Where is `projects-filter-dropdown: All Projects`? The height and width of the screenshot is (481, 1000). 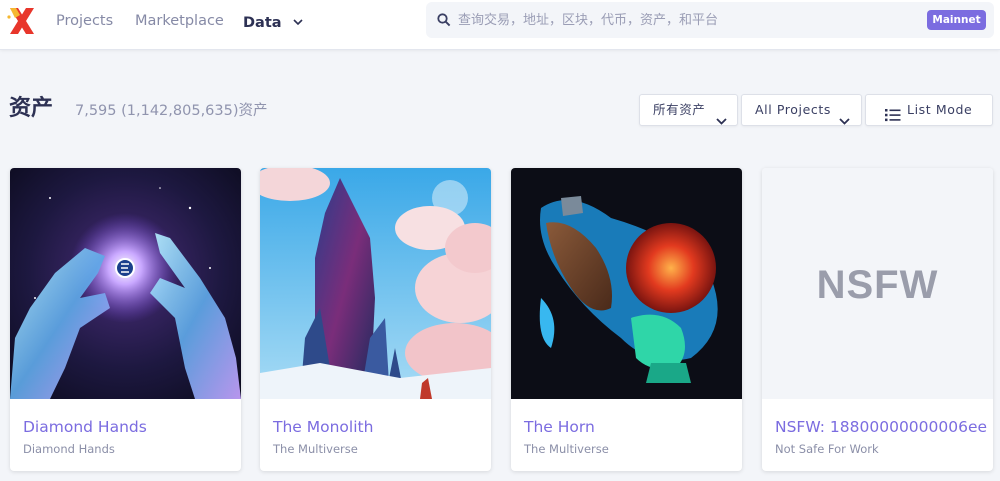 projects-filter-dropdown: All Projects is located at coordinates (801, 110).